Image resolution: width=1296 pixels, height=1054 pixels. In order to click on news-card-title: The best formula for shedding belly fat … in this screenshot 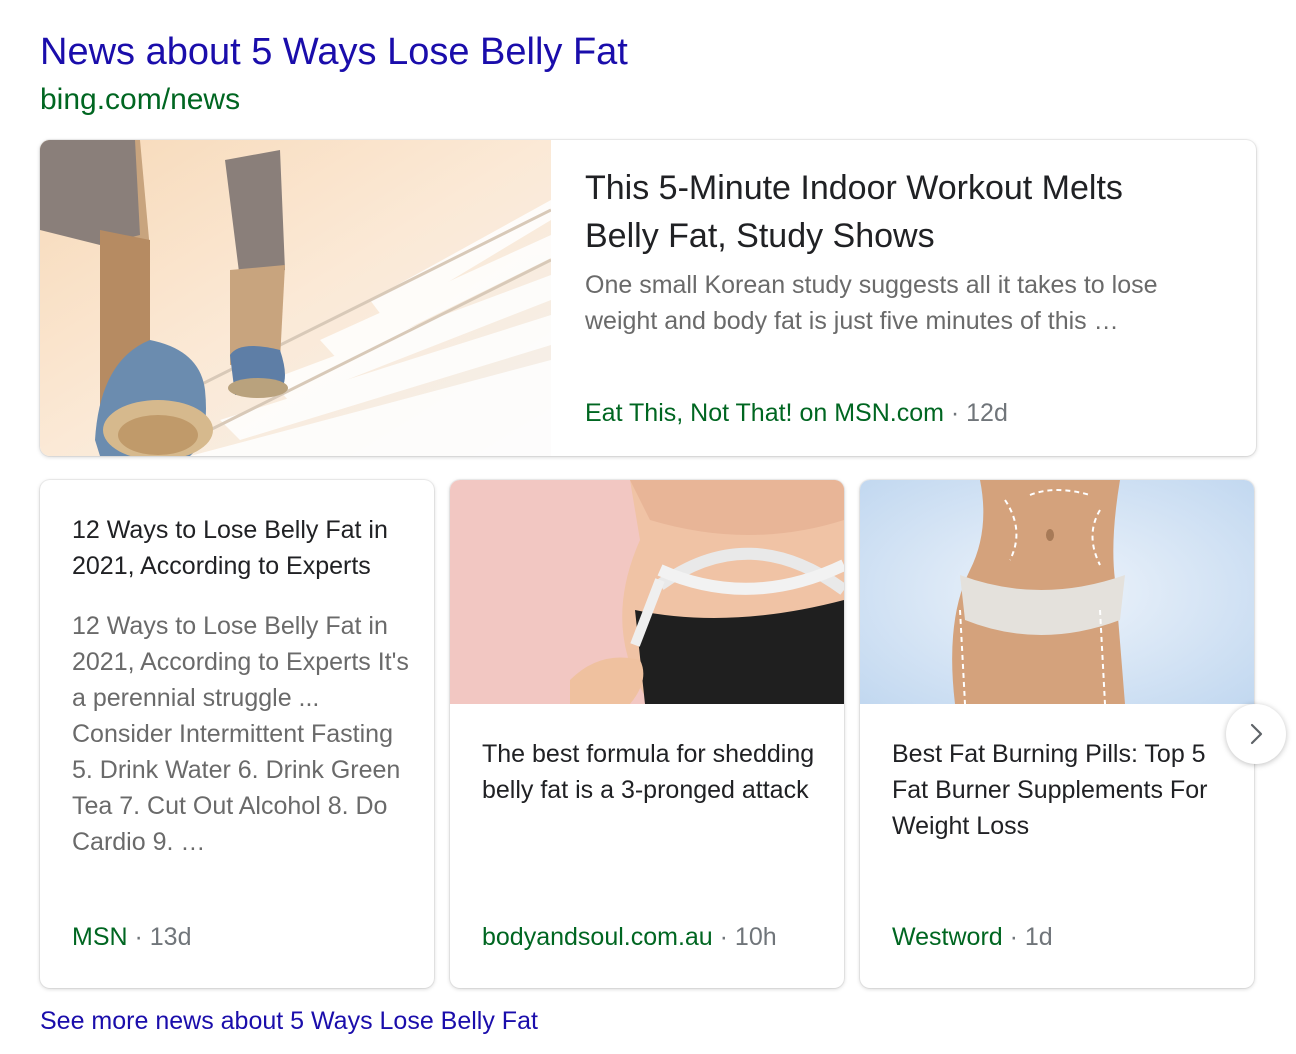, I will do `click(652, 772)`.